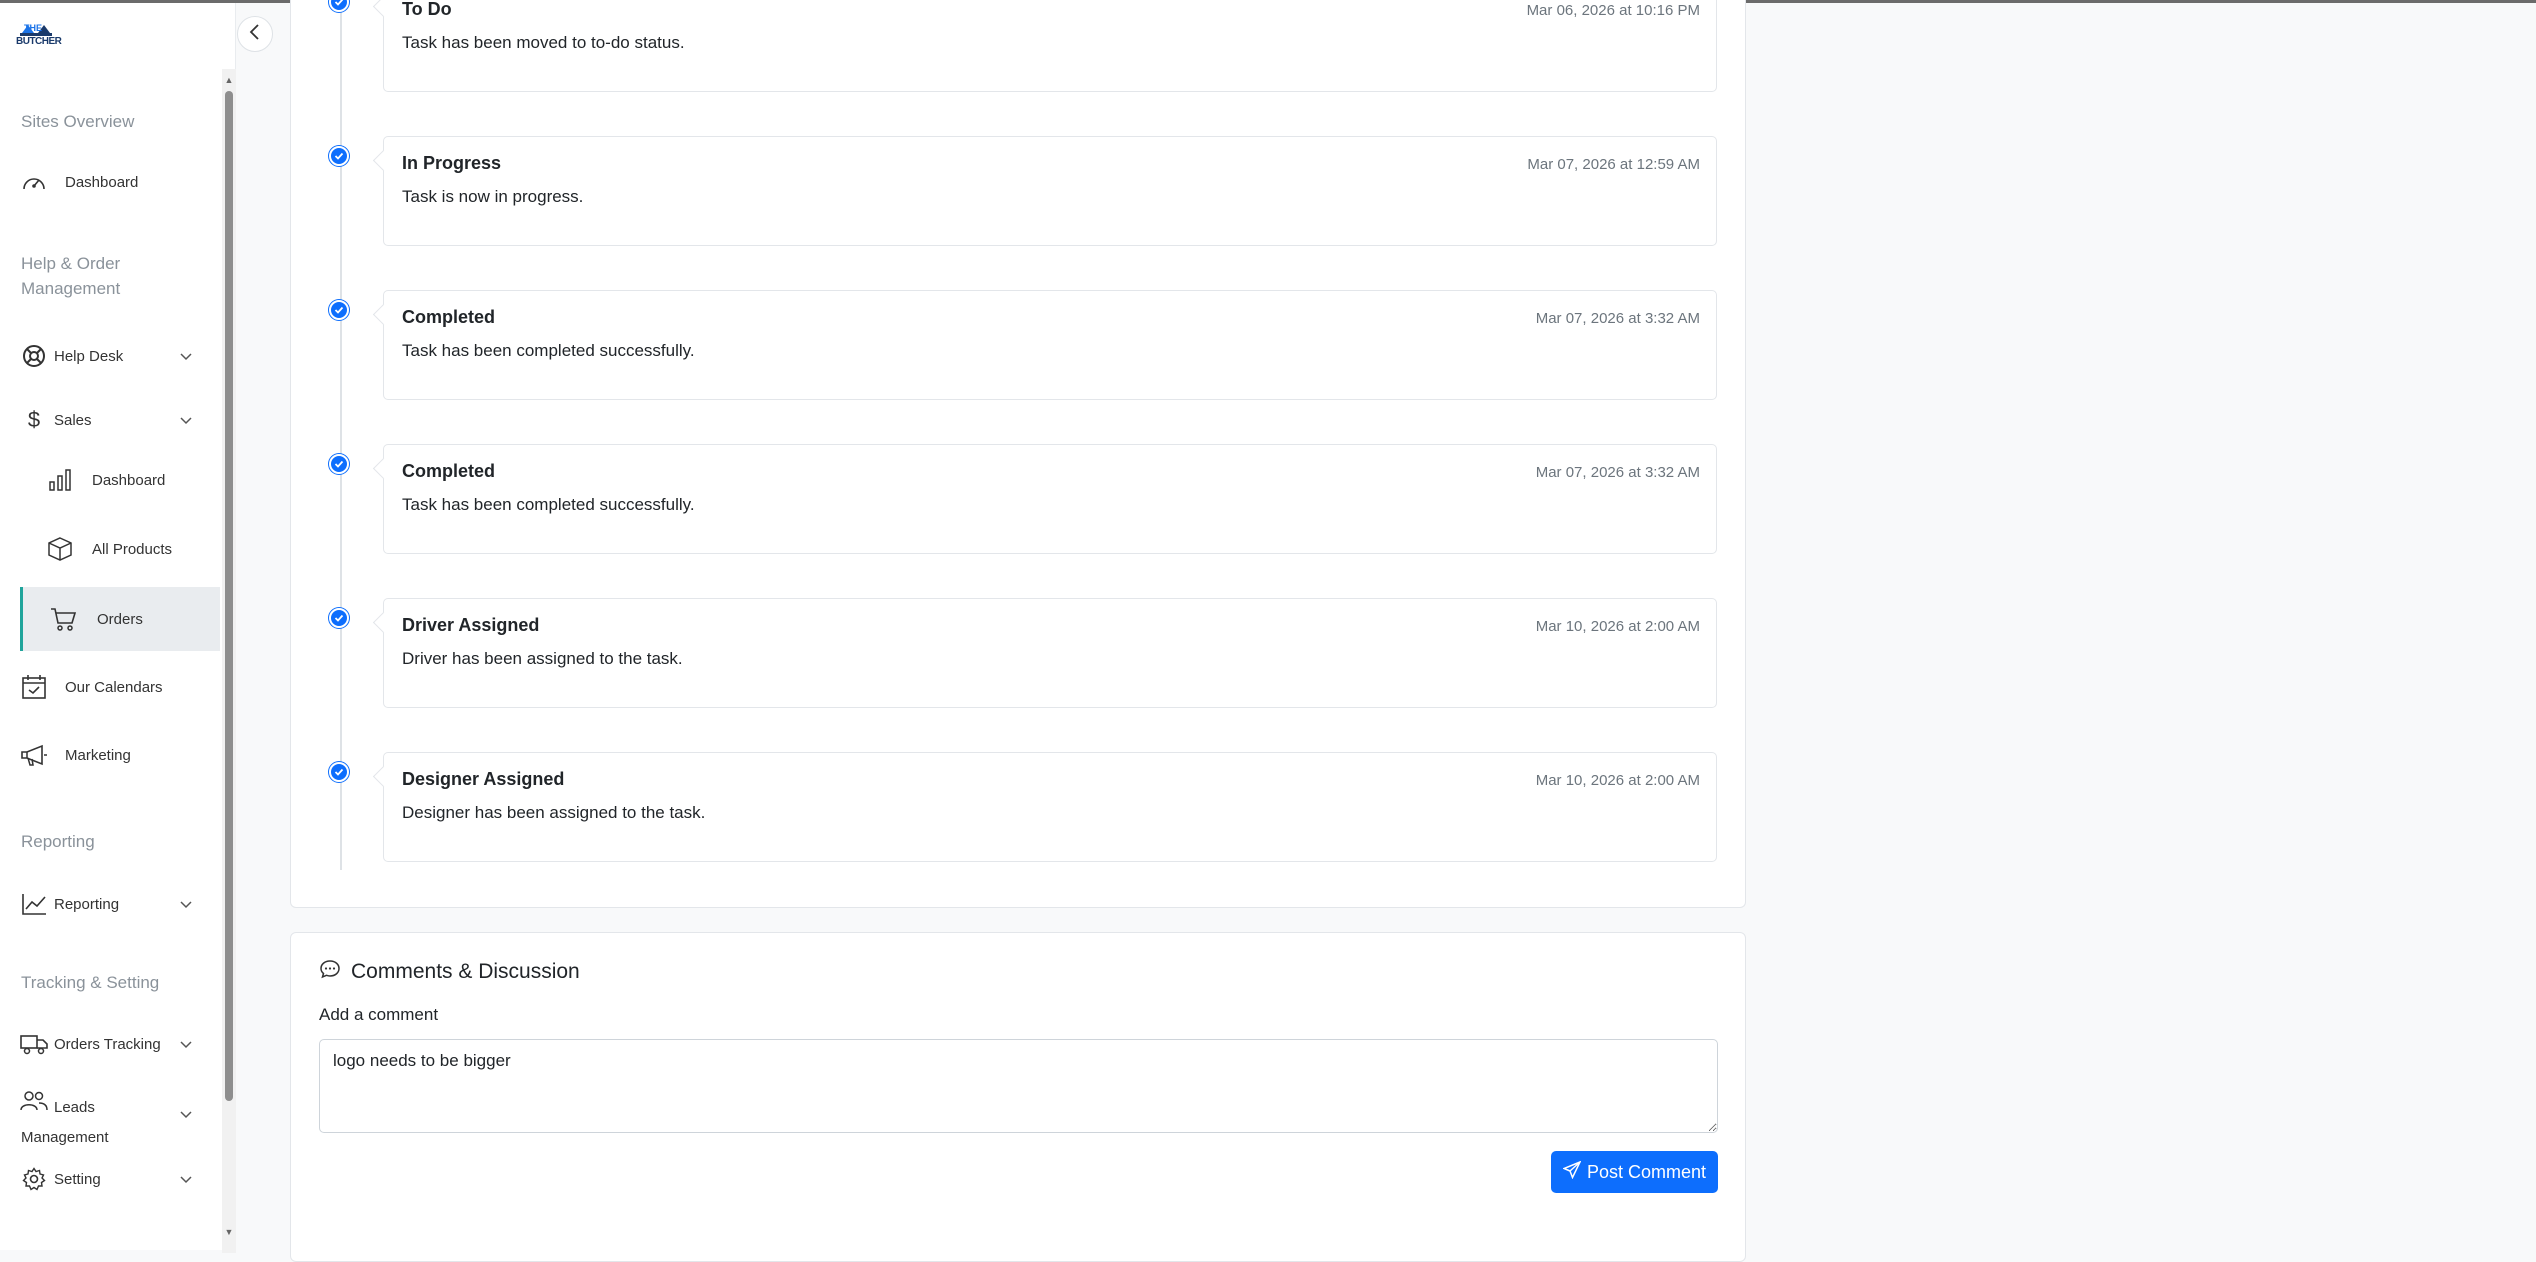  What do you see at coordinates (110, 1179) in the screenshot?
I see `sidebar-item-setting: Setting` at bounding box center [110, 1179].